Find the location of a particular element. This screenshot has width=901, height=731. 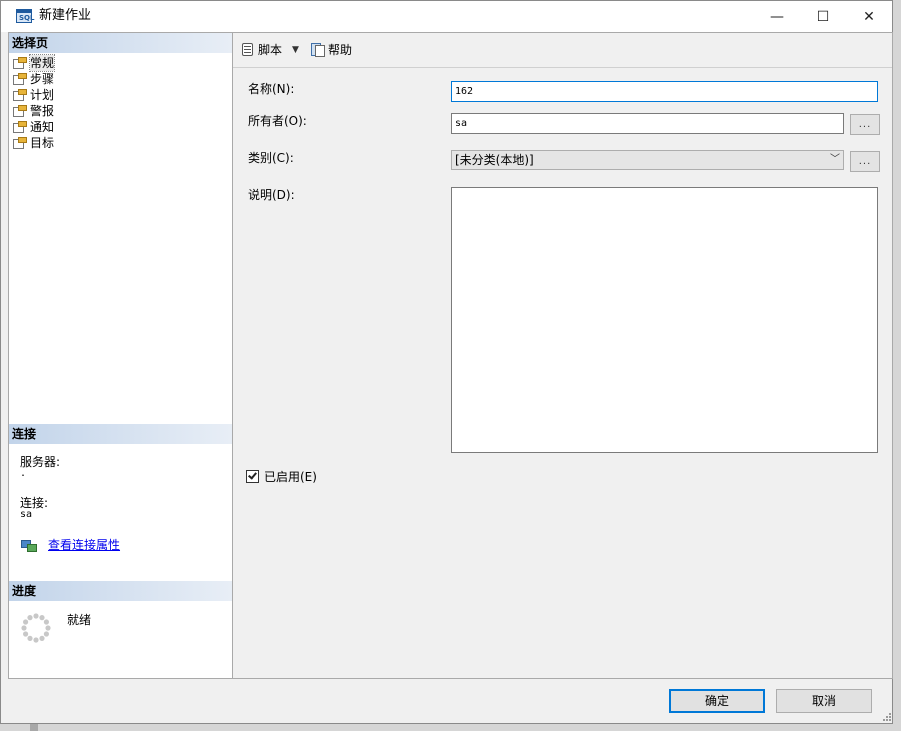

minimize-button: — is located at coordinates (777, 16).